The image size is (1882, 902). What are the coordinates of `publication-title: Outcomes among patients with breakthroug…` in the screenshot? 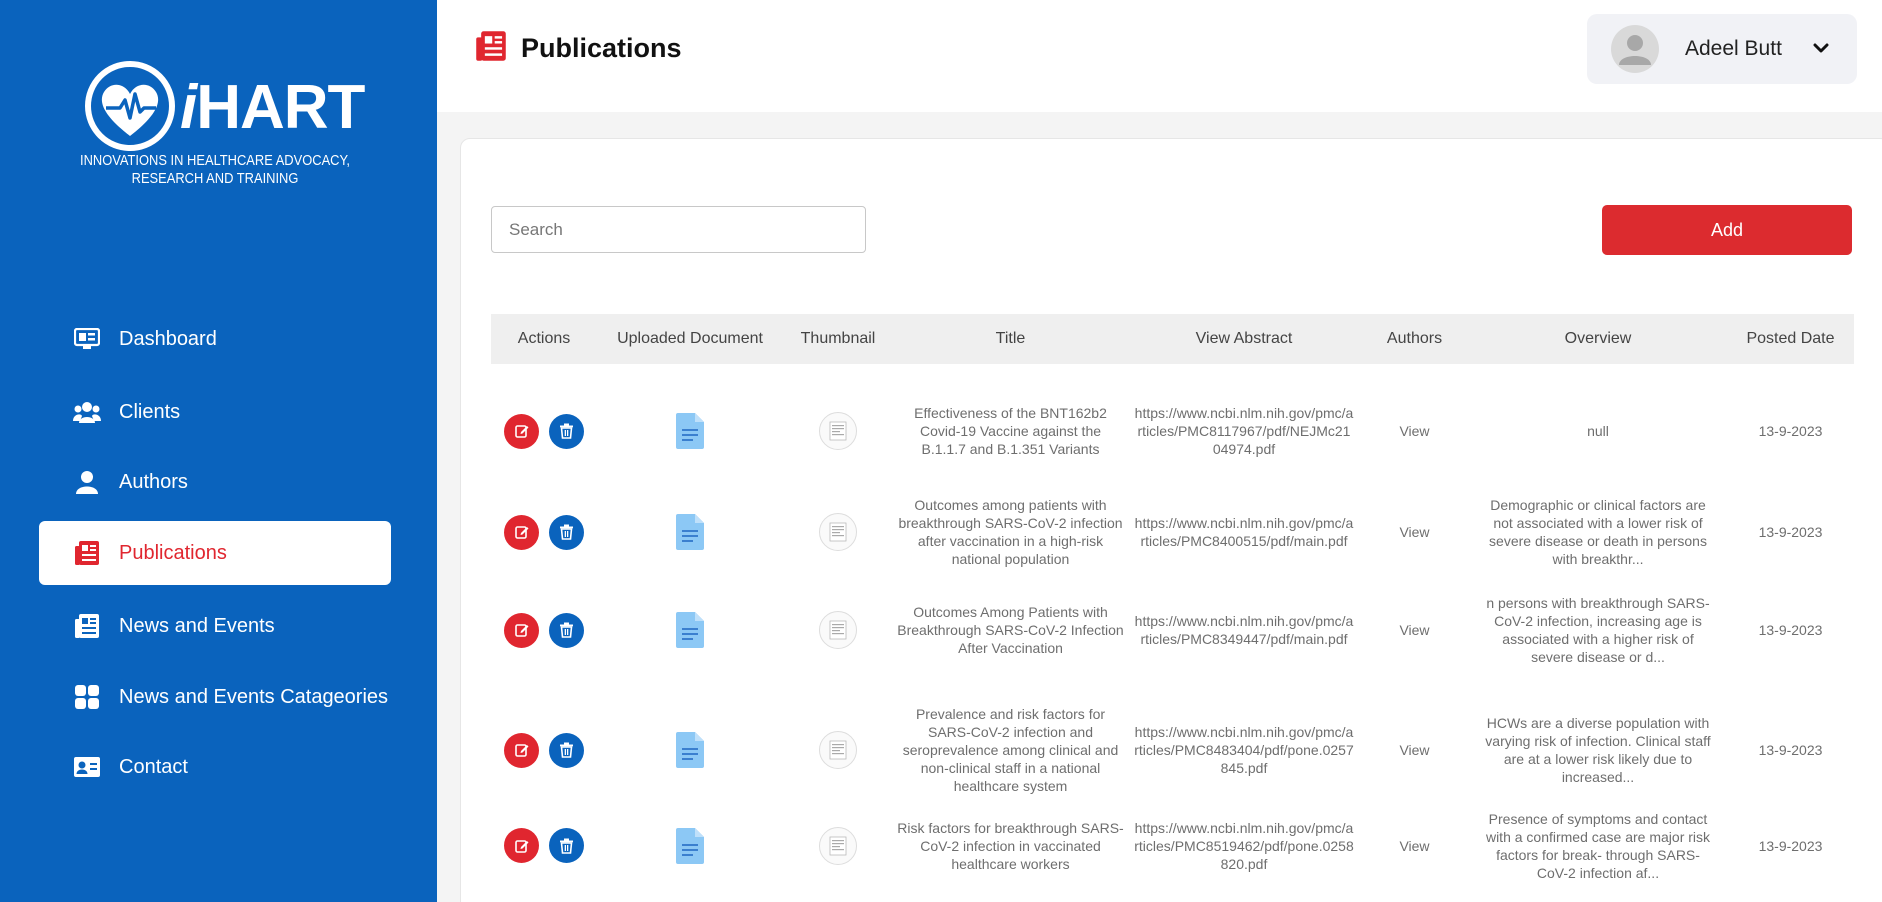 It's located at (1010, 532).